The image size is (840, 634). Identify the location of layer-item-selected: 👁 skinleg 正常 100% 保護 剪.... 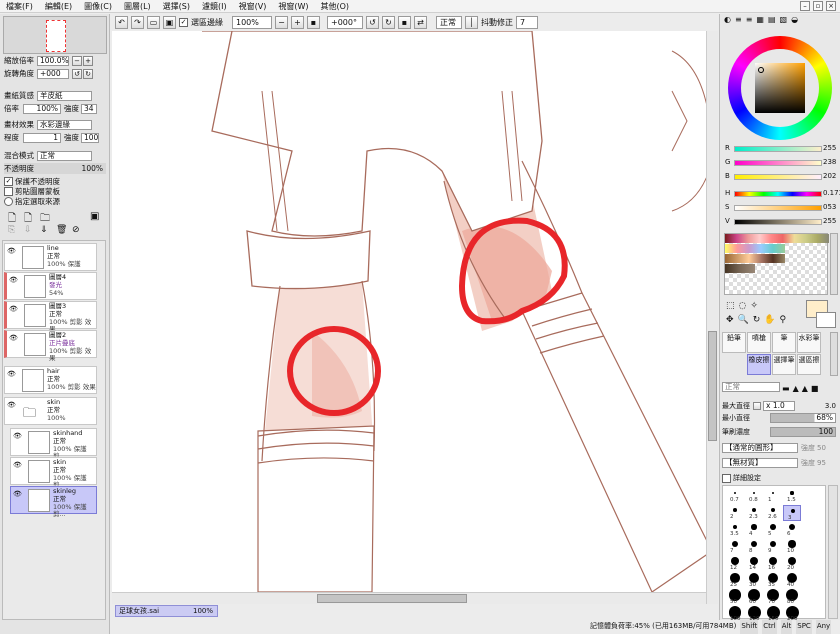
(53, 502).